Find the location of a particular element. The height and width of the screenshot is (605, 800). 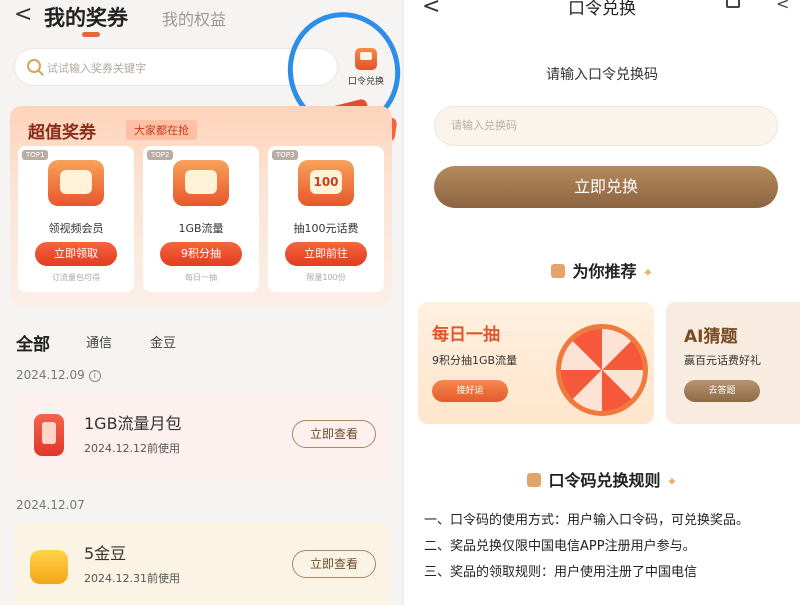

card-name: 抽100元话费 is located at coordinates (326, 228).